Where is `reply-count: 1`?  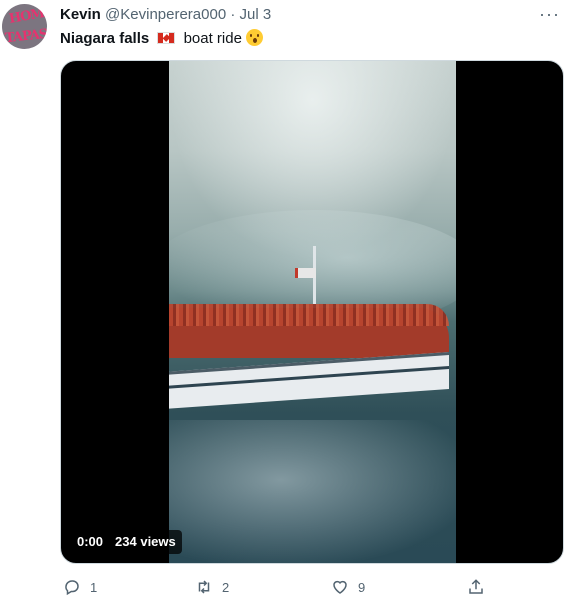 reply-count: 1 is located at coordinates (94, 587).